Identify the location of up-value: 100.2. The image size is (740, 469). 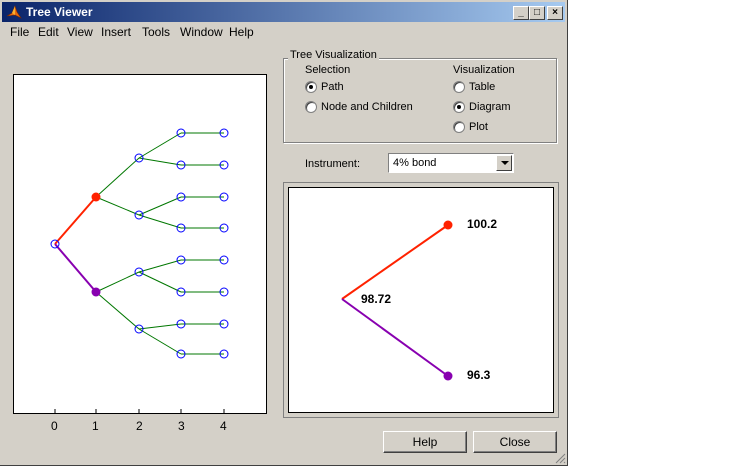
(482, 224).